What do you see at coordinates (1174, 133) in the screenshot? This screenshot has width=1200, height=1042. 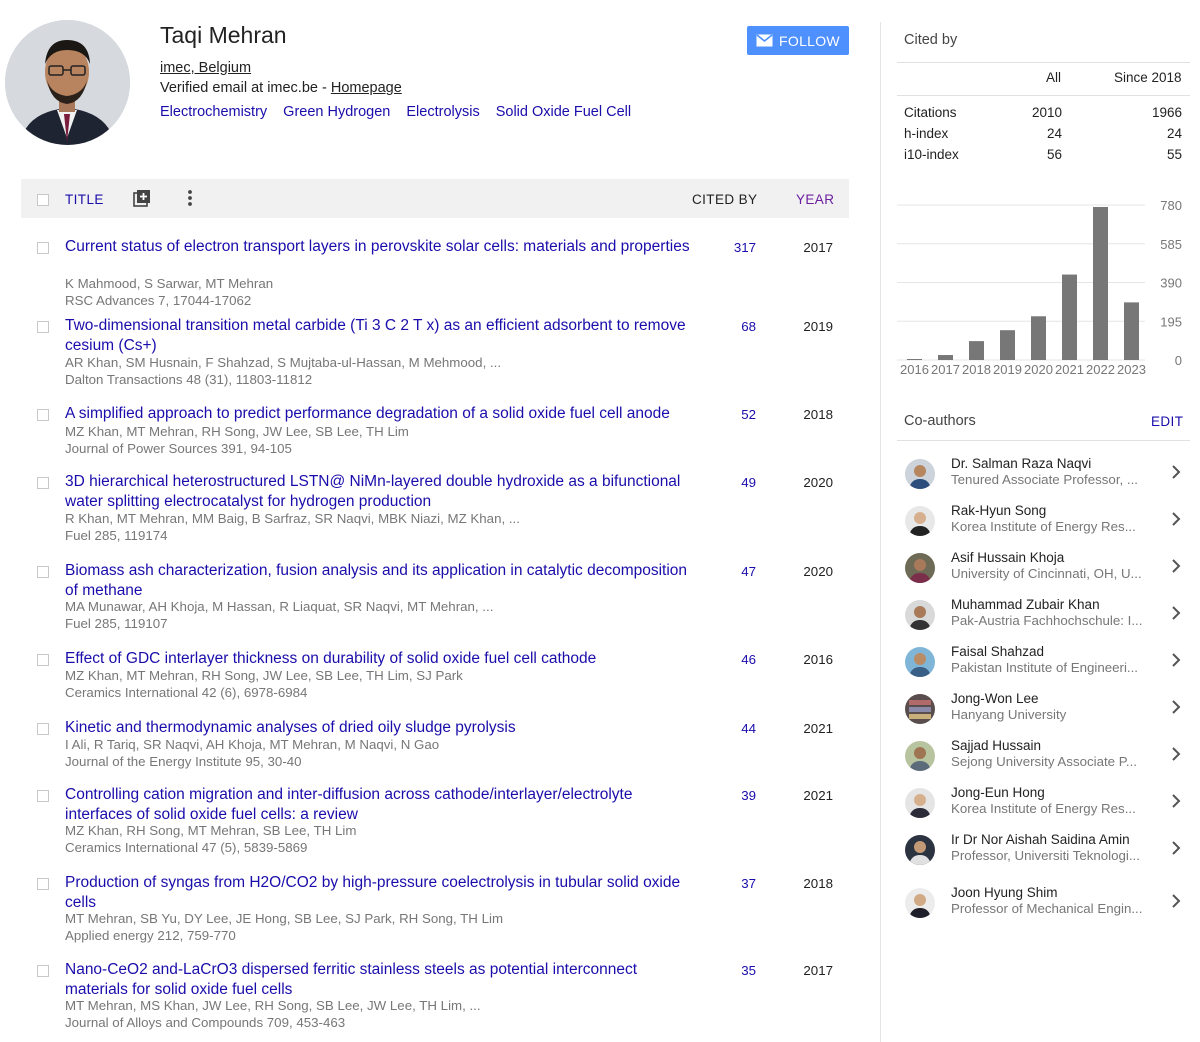 I see `stat-since: 24` at bounding box center [1174, 133].